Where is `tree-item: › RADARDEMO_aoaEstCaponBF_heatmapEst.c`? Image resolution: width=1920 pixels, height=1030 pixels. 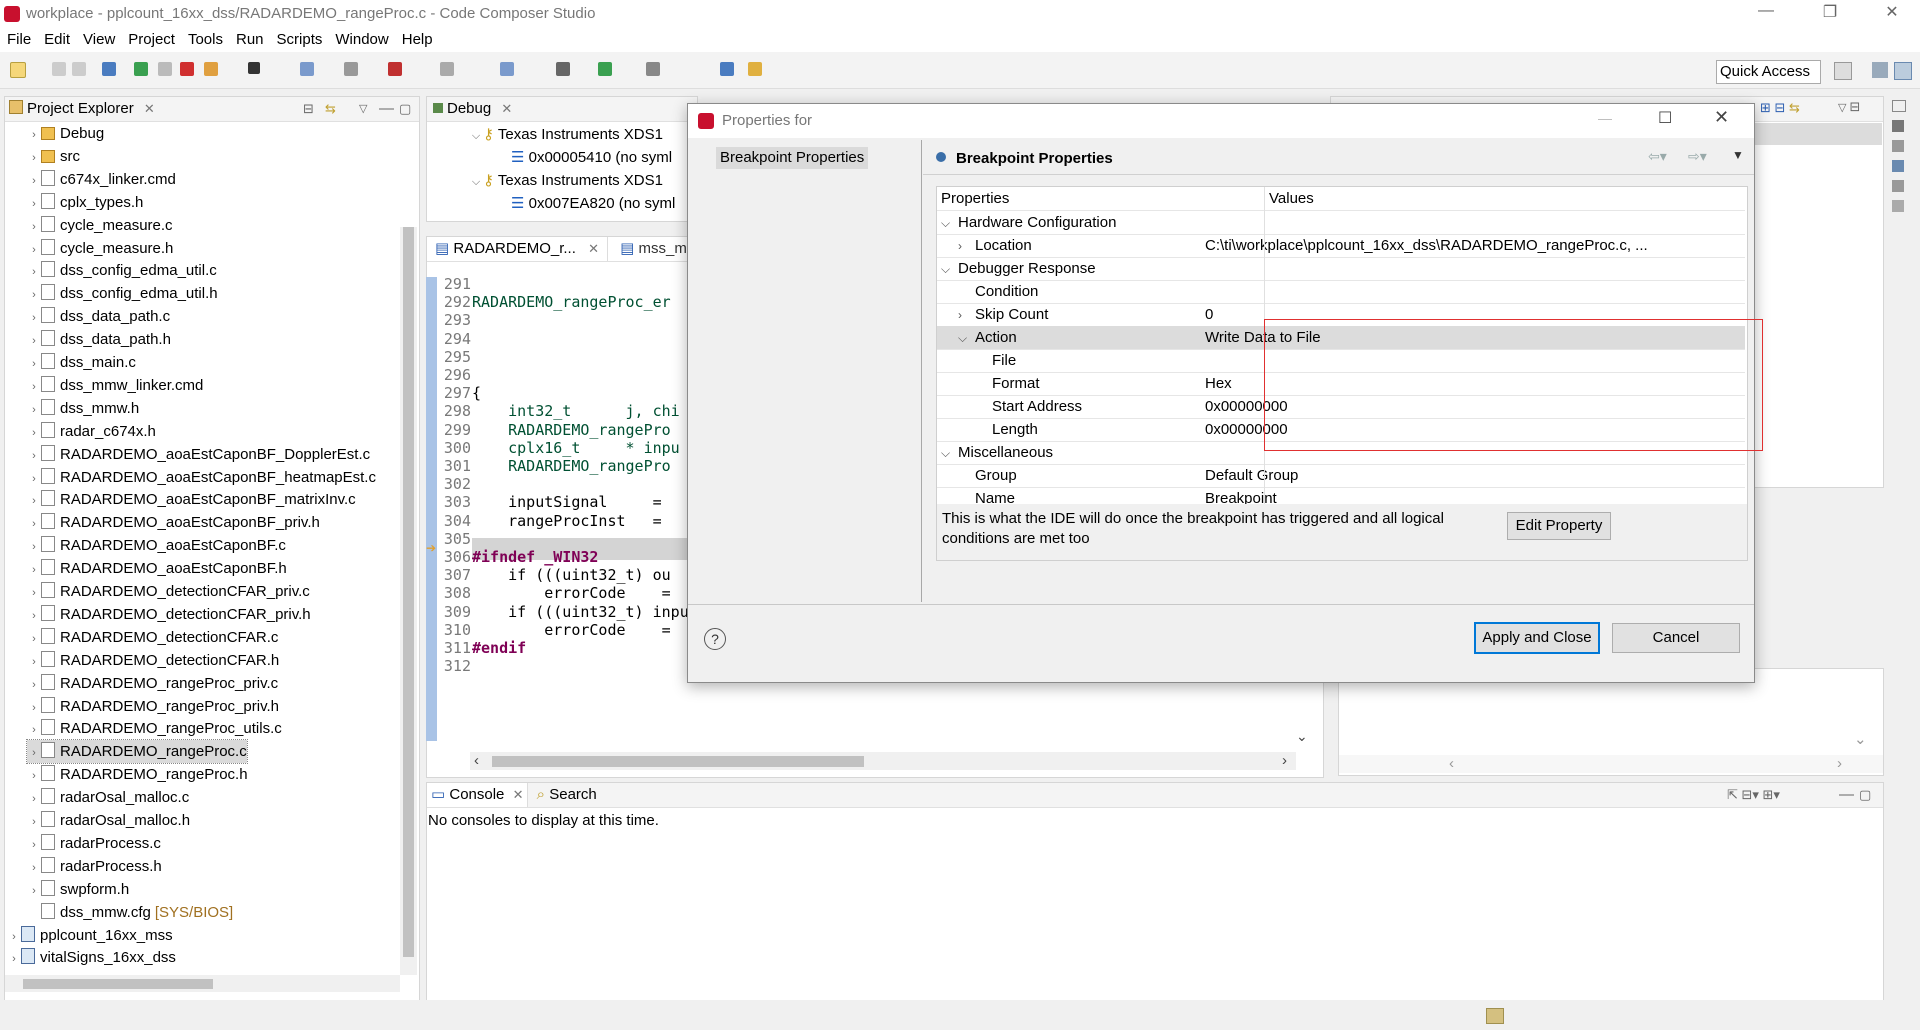
tree-item: › RADARDEMO_aoaEstCaponBF_heatmapEst.c is located at coordinates (201, 477).